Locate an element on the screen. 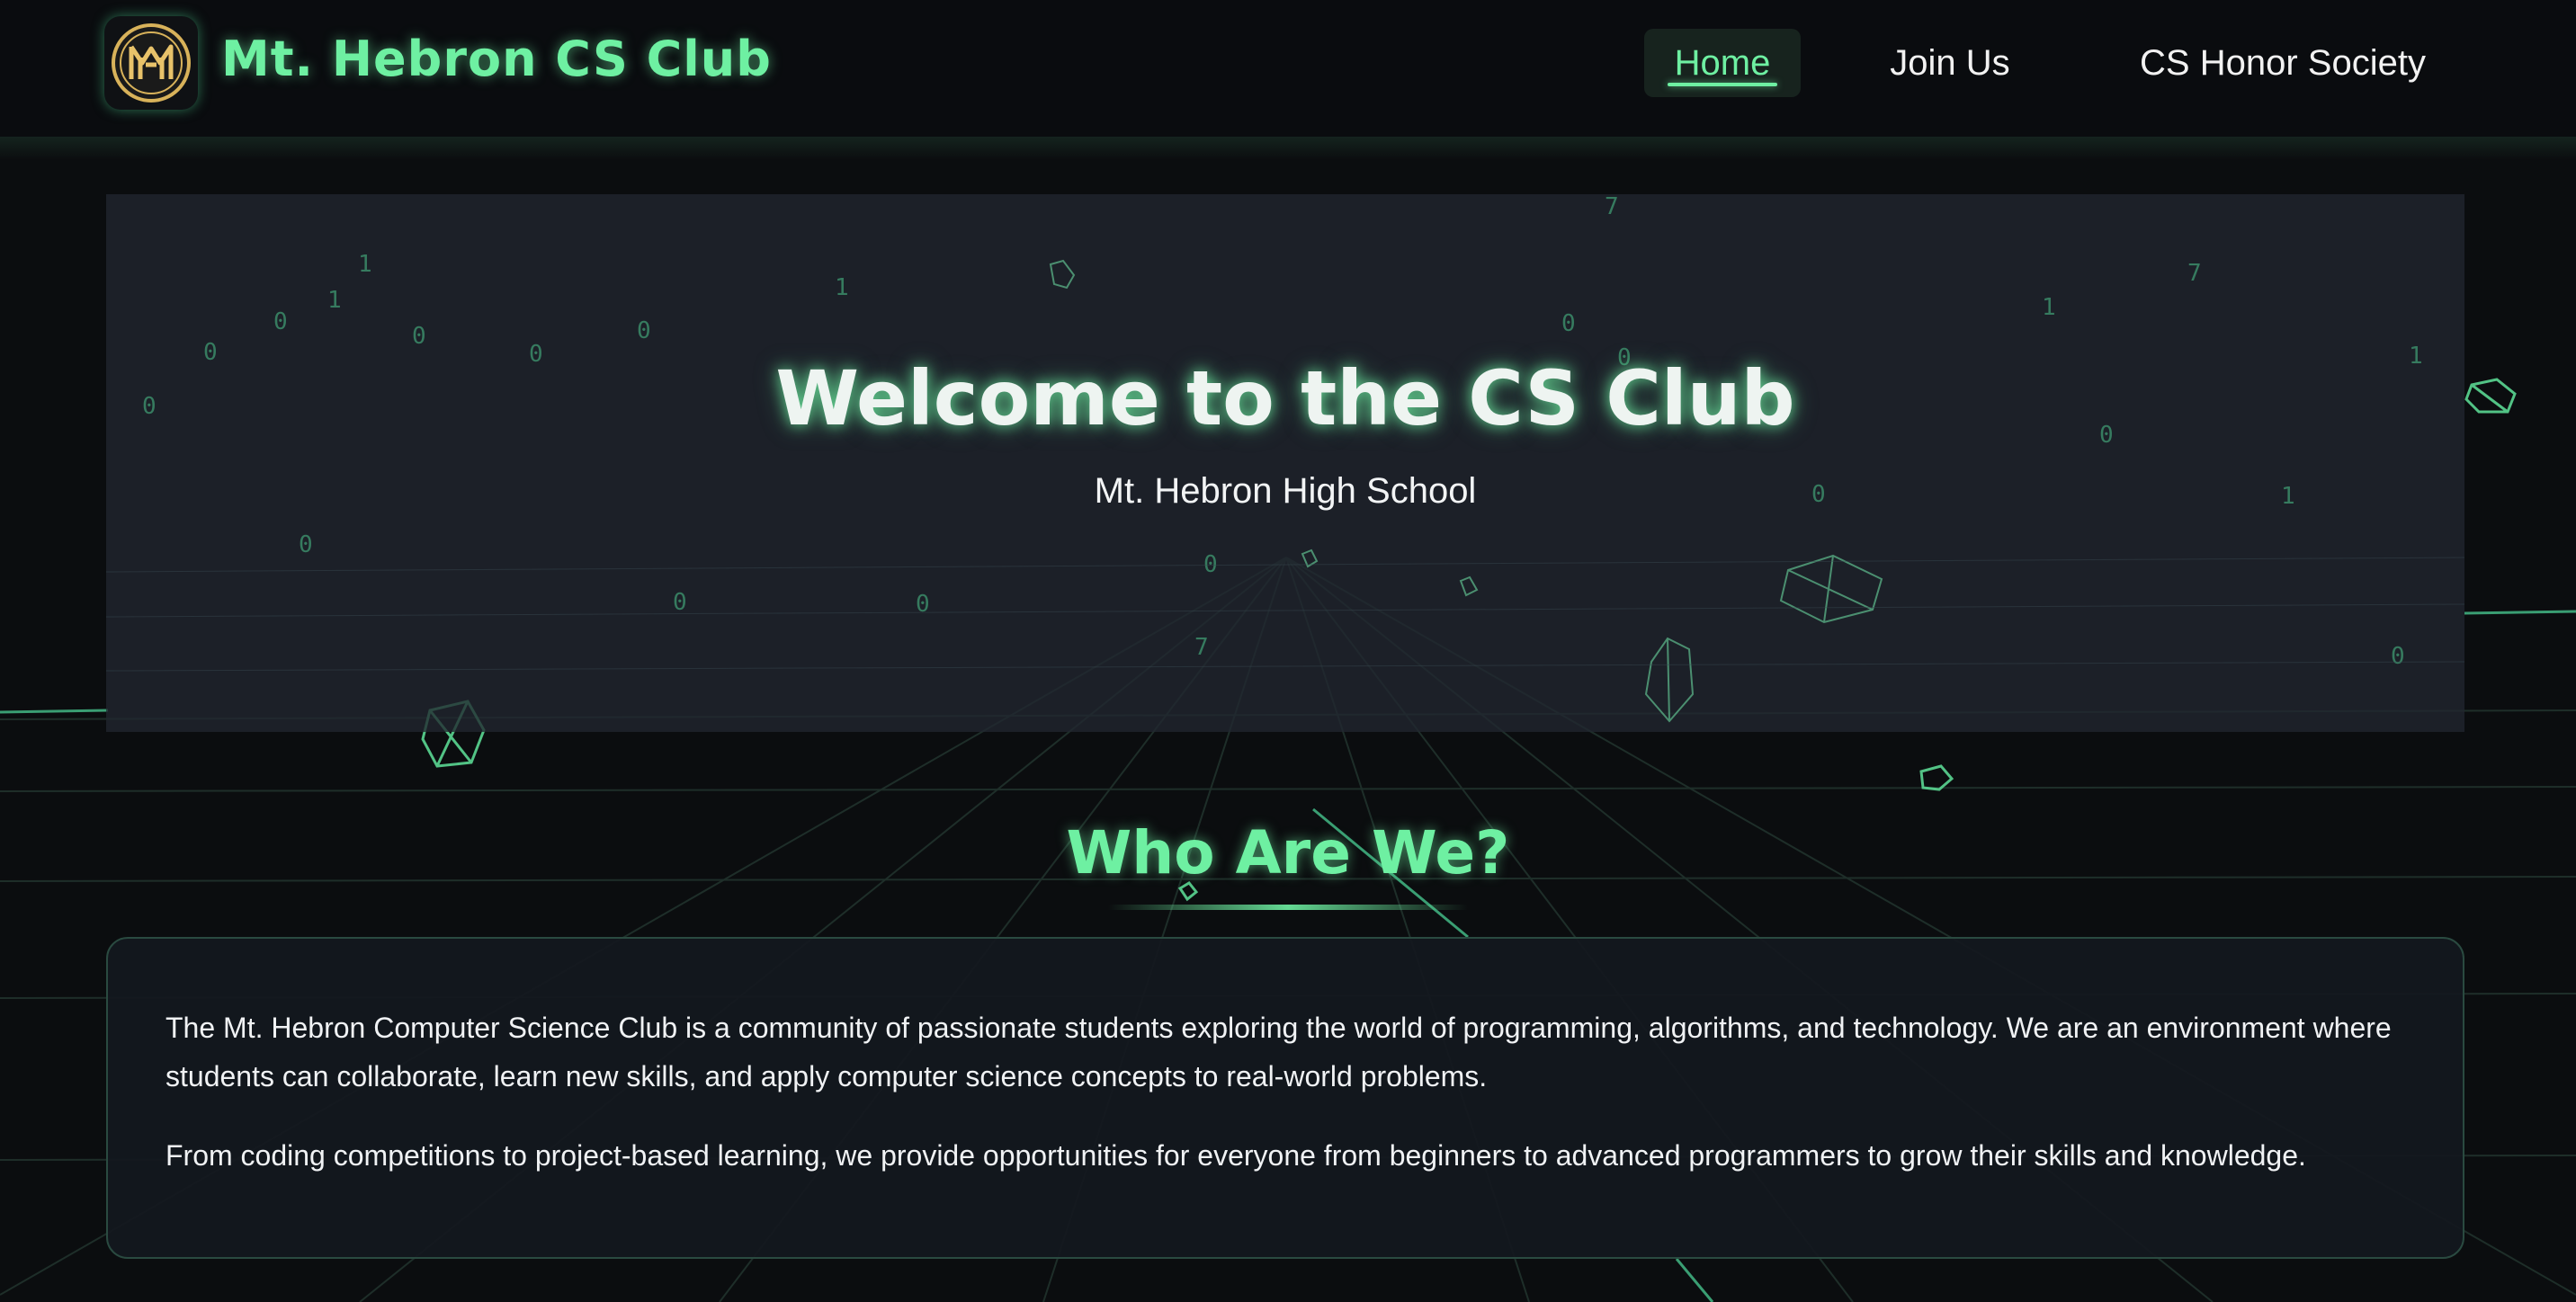 This screenshot has width=2576, height=1302. nav-join-us-link: Join Us is located at coordinates (1950, 63).